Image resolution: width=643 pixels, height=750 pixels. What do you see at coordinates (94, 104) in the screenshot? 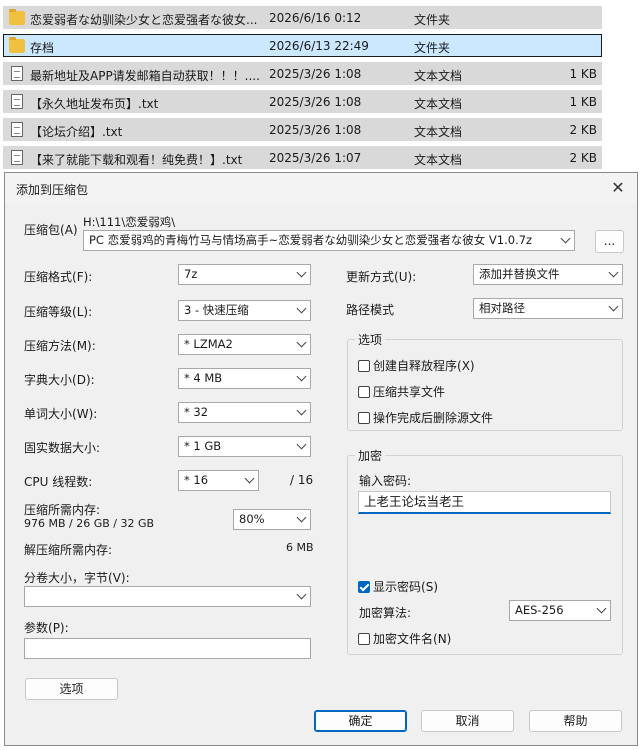
I see `file-name: 【永久地址发布页】.txt` at bounding box center [94, 104].